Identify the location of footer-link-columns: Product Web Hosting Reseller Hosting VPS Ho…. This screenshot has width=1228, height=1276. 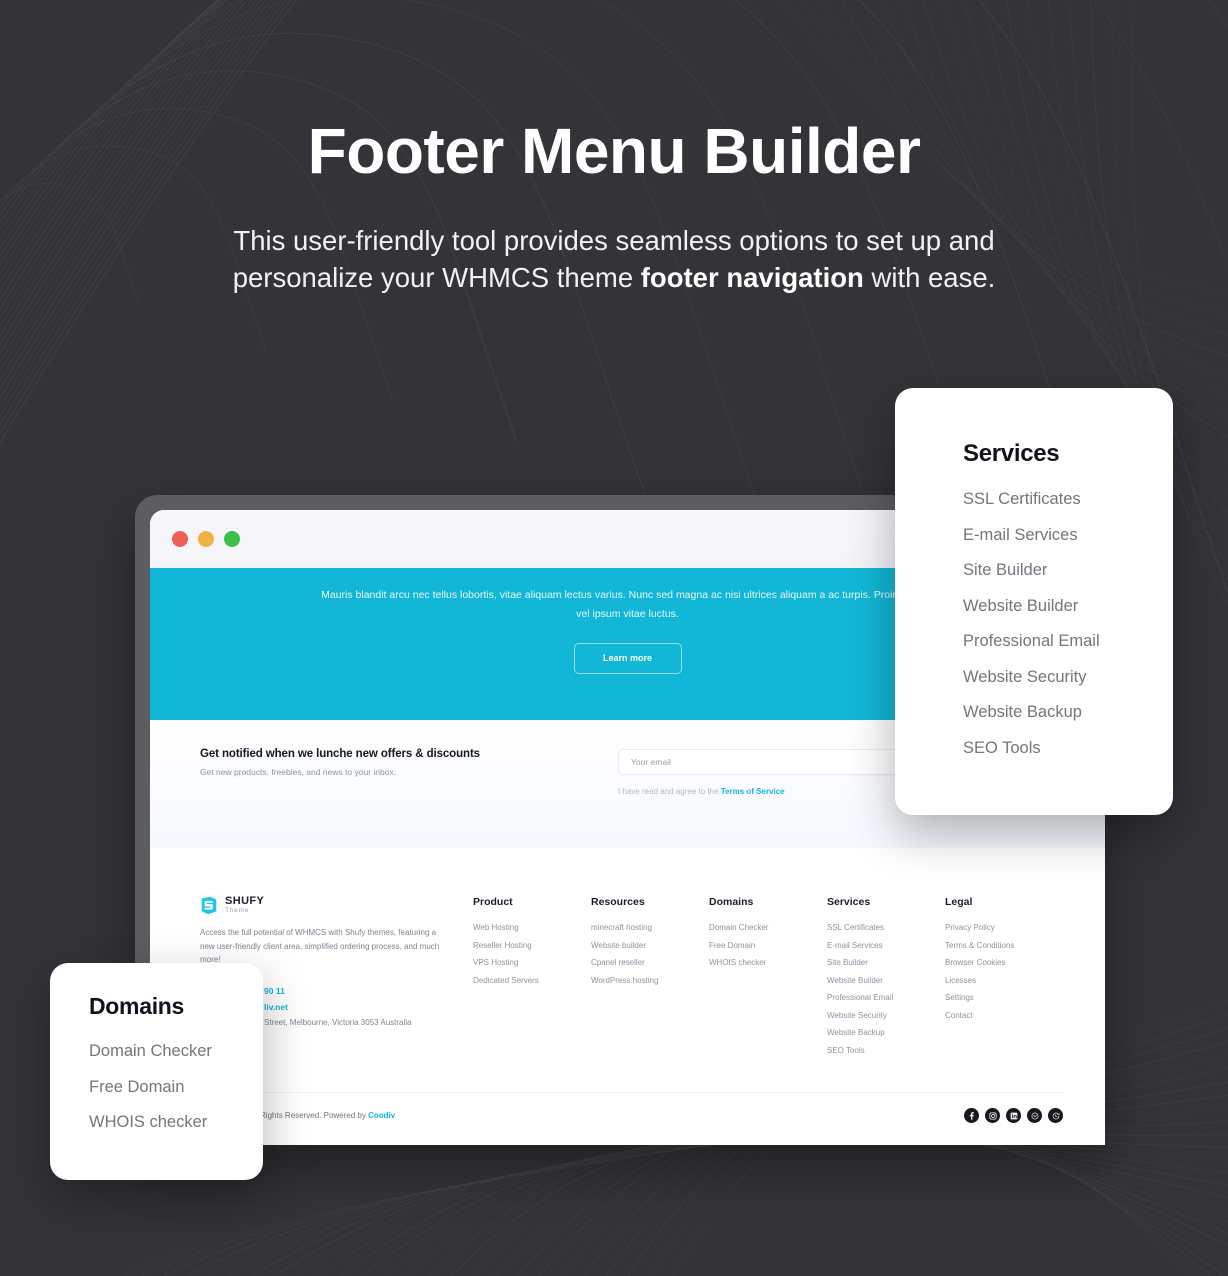
(768, 980).